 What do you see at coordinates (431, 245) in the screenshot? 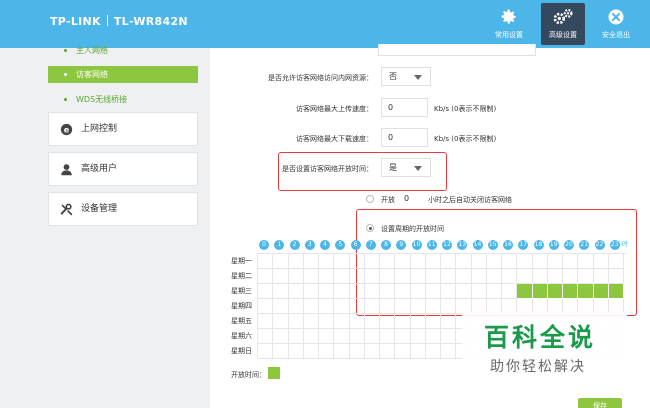
I see `hour-label: 11` at bounding box center [431, 245].